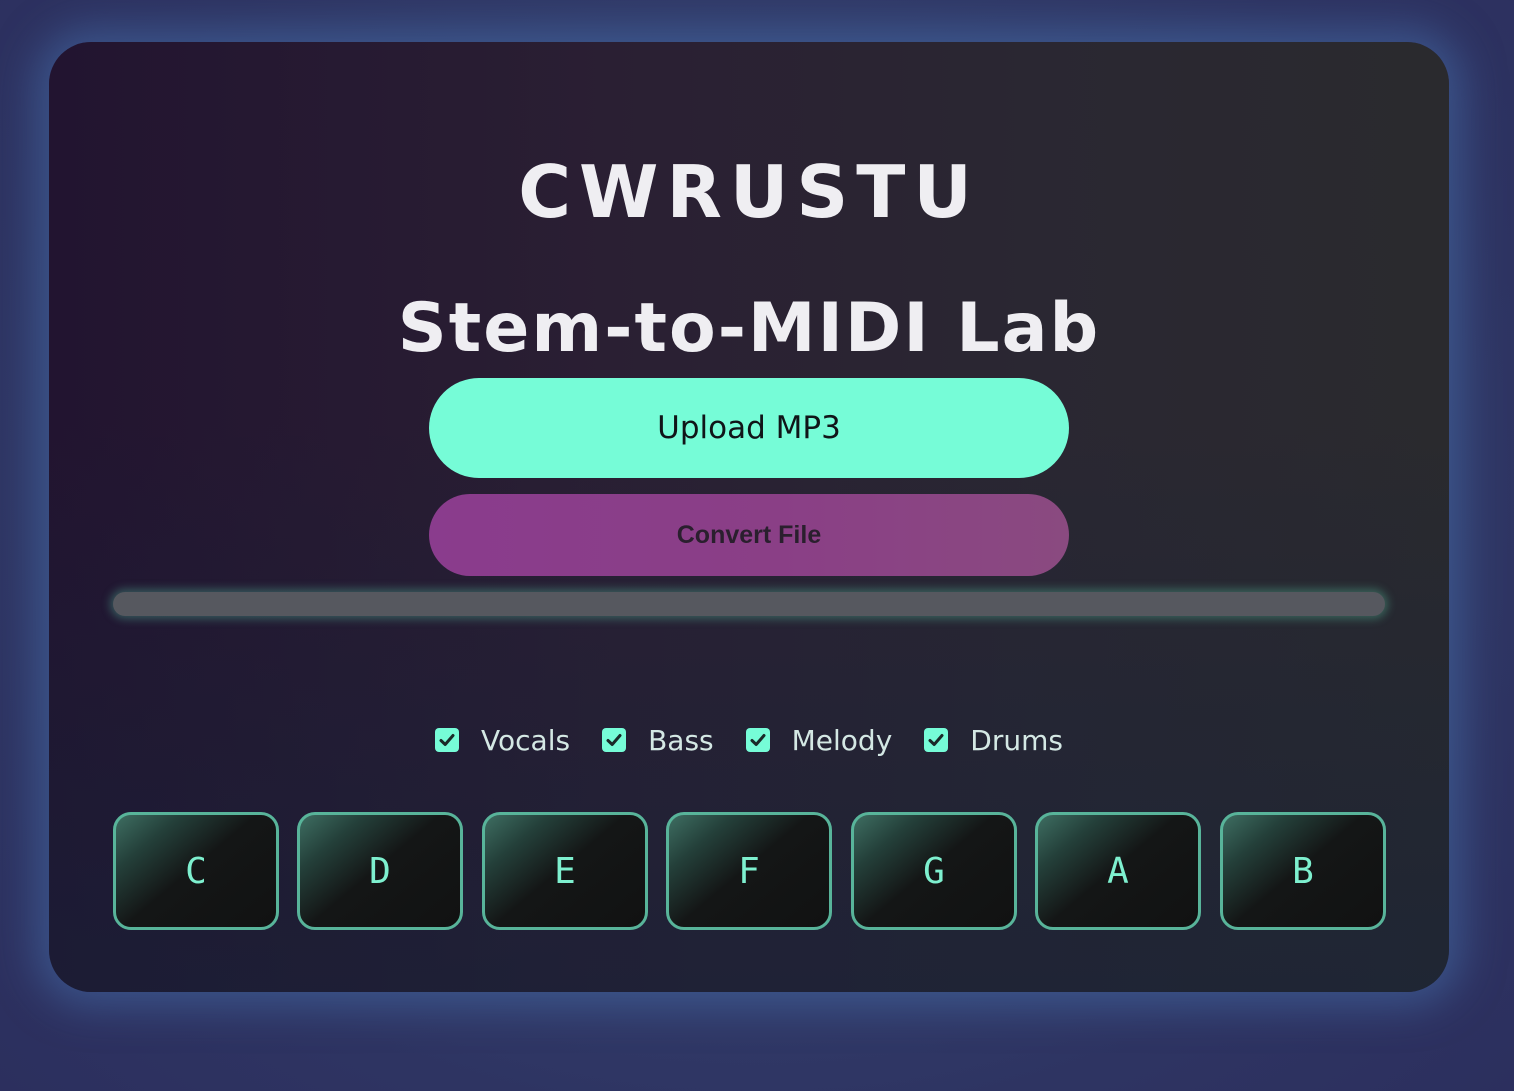 This screenshot has width=1514, height=1091. I want to click on key-a: A, so click(1118, 871).